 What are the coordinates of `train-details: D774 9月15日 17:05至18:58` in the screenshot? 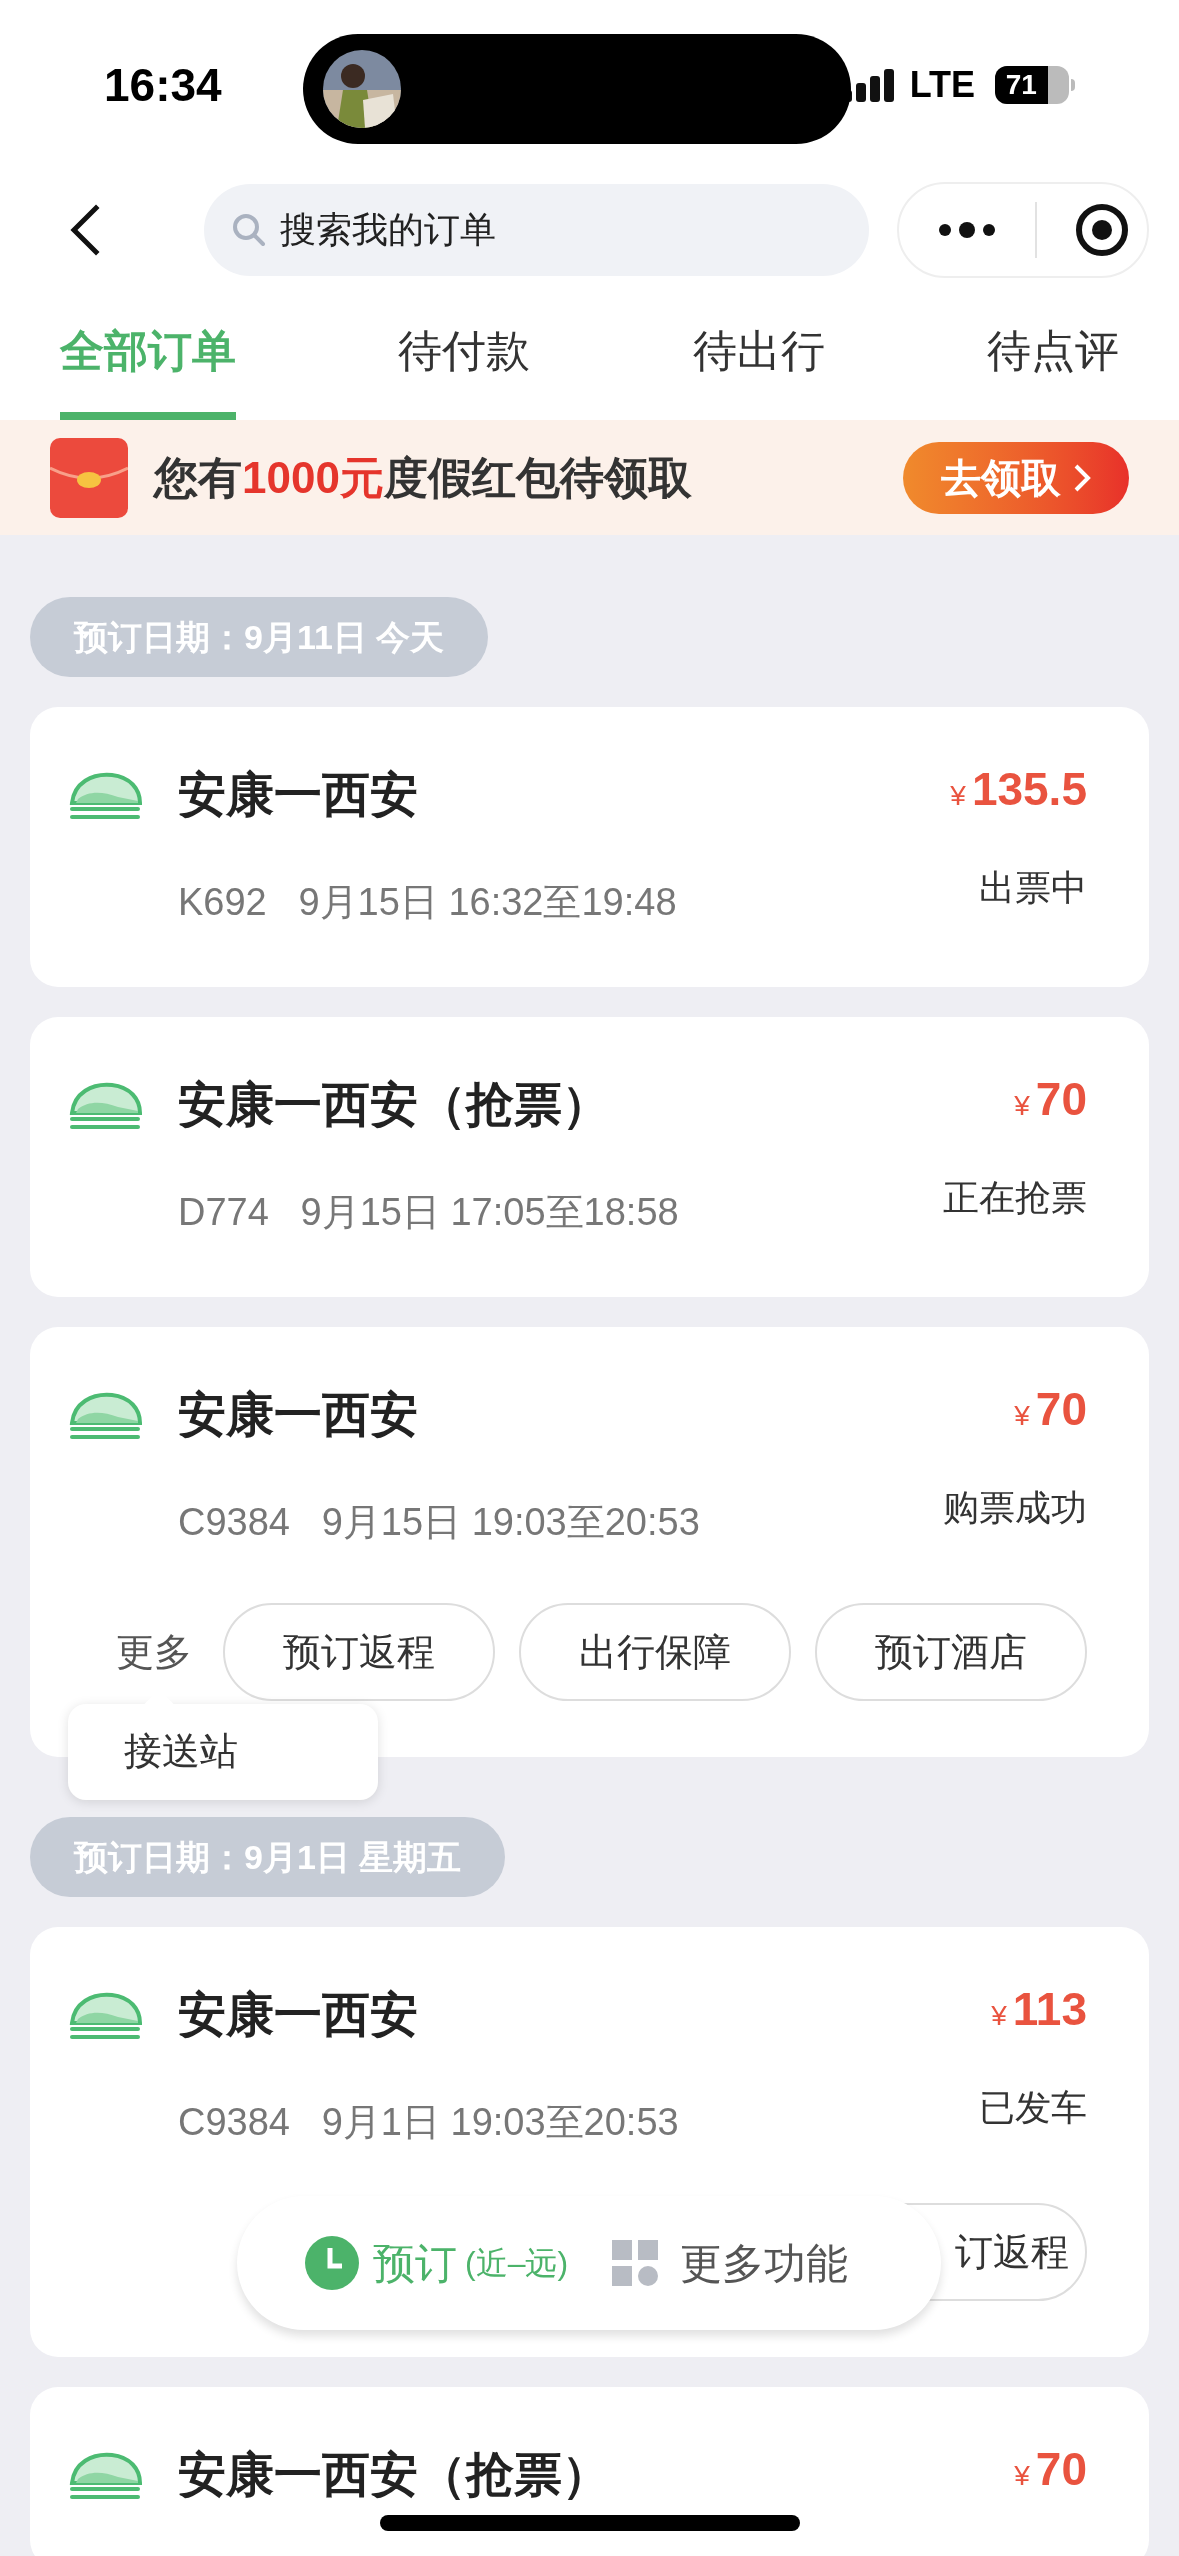 It's located at (428, 1212).